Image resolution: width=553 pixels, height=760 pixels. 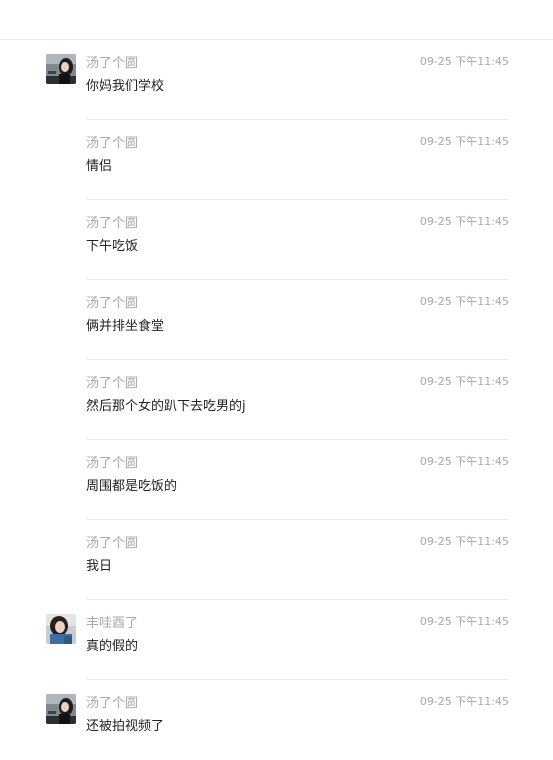 What do you see at coordinates (132, 486) in the screenshot?
I see `message-content: 周围都是吃饭的` at bounding box center [132, 486].